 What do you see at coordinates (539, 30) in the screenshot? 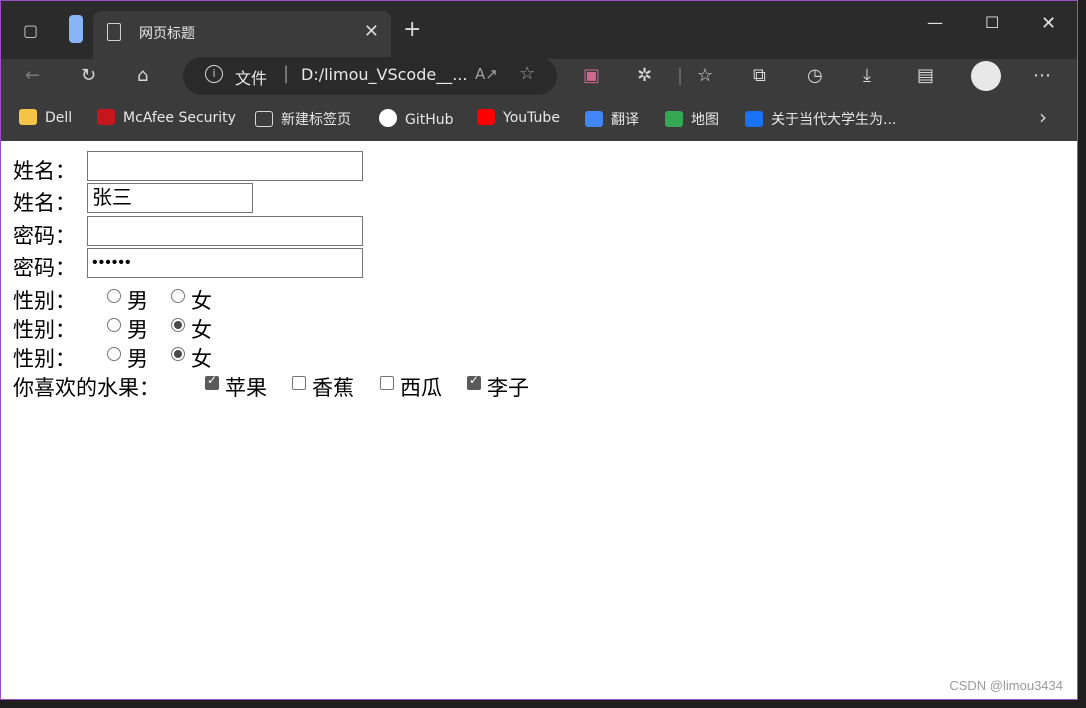
I see `title-bar: ▢ 网页标题 ✕ + — ☐ ✕` at bounding box center [539, 30].